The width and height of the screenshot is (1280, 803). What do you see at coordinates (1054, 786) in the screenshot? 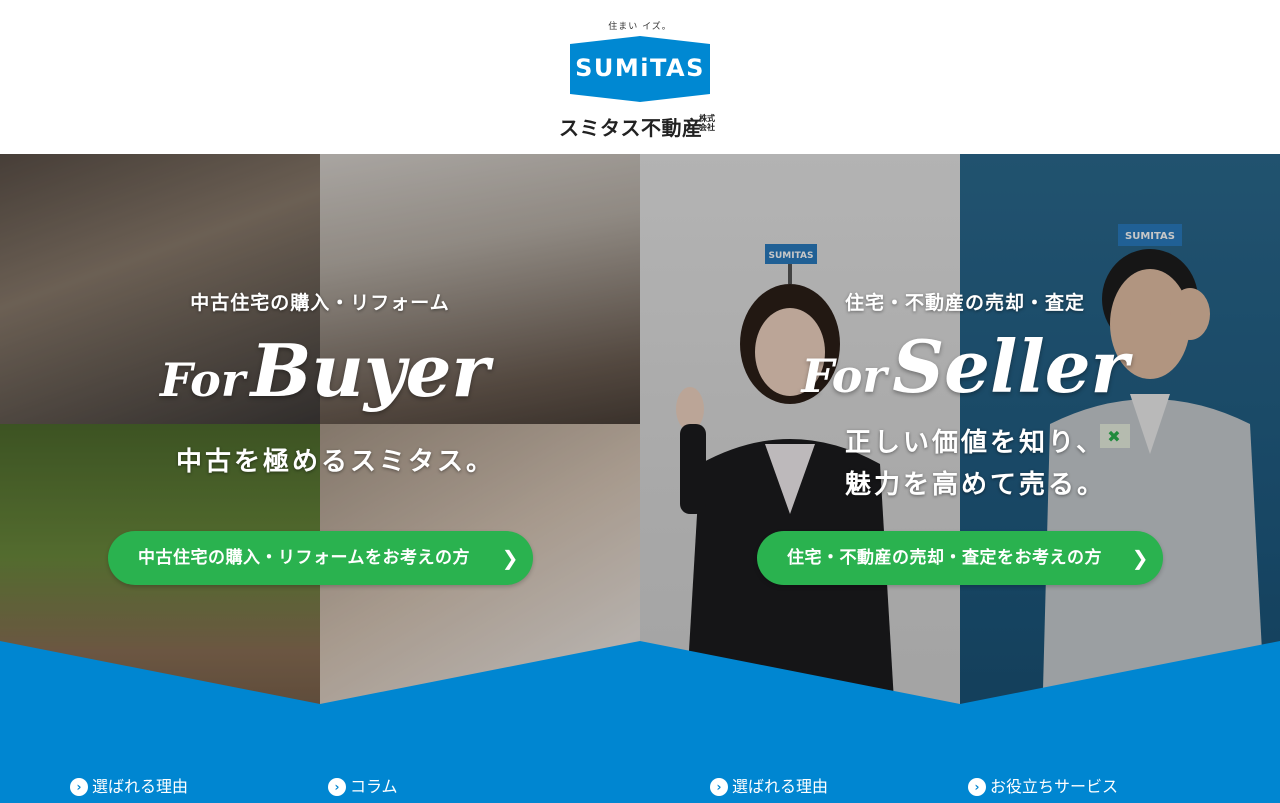
I see `nav-useful-services-label: お役立ちサービス` at bounding box center [1054, 786].